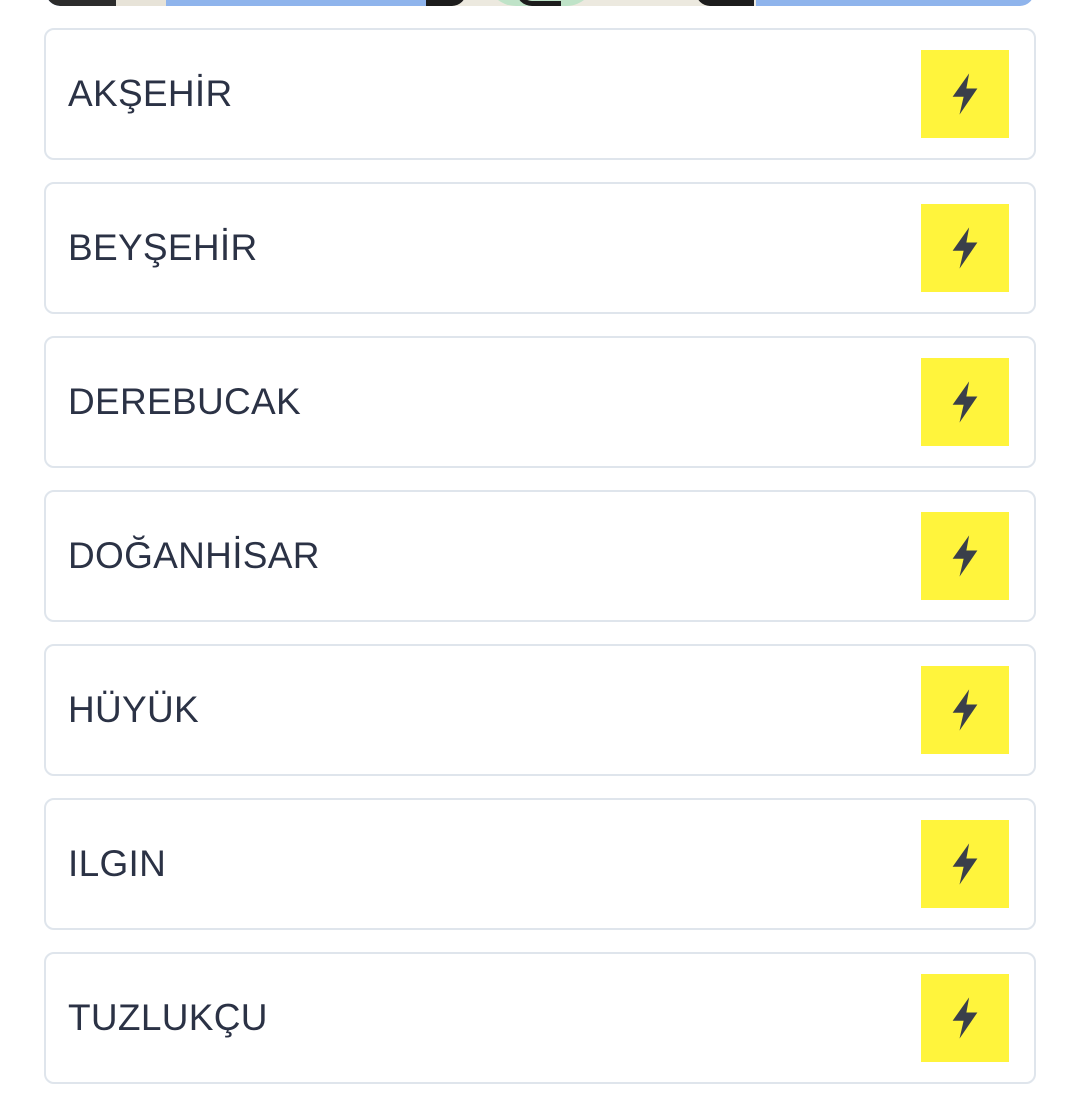 This screenshot has width=1080, height=1111. I want to click on district-label: ILGIN, so click(117, 863).